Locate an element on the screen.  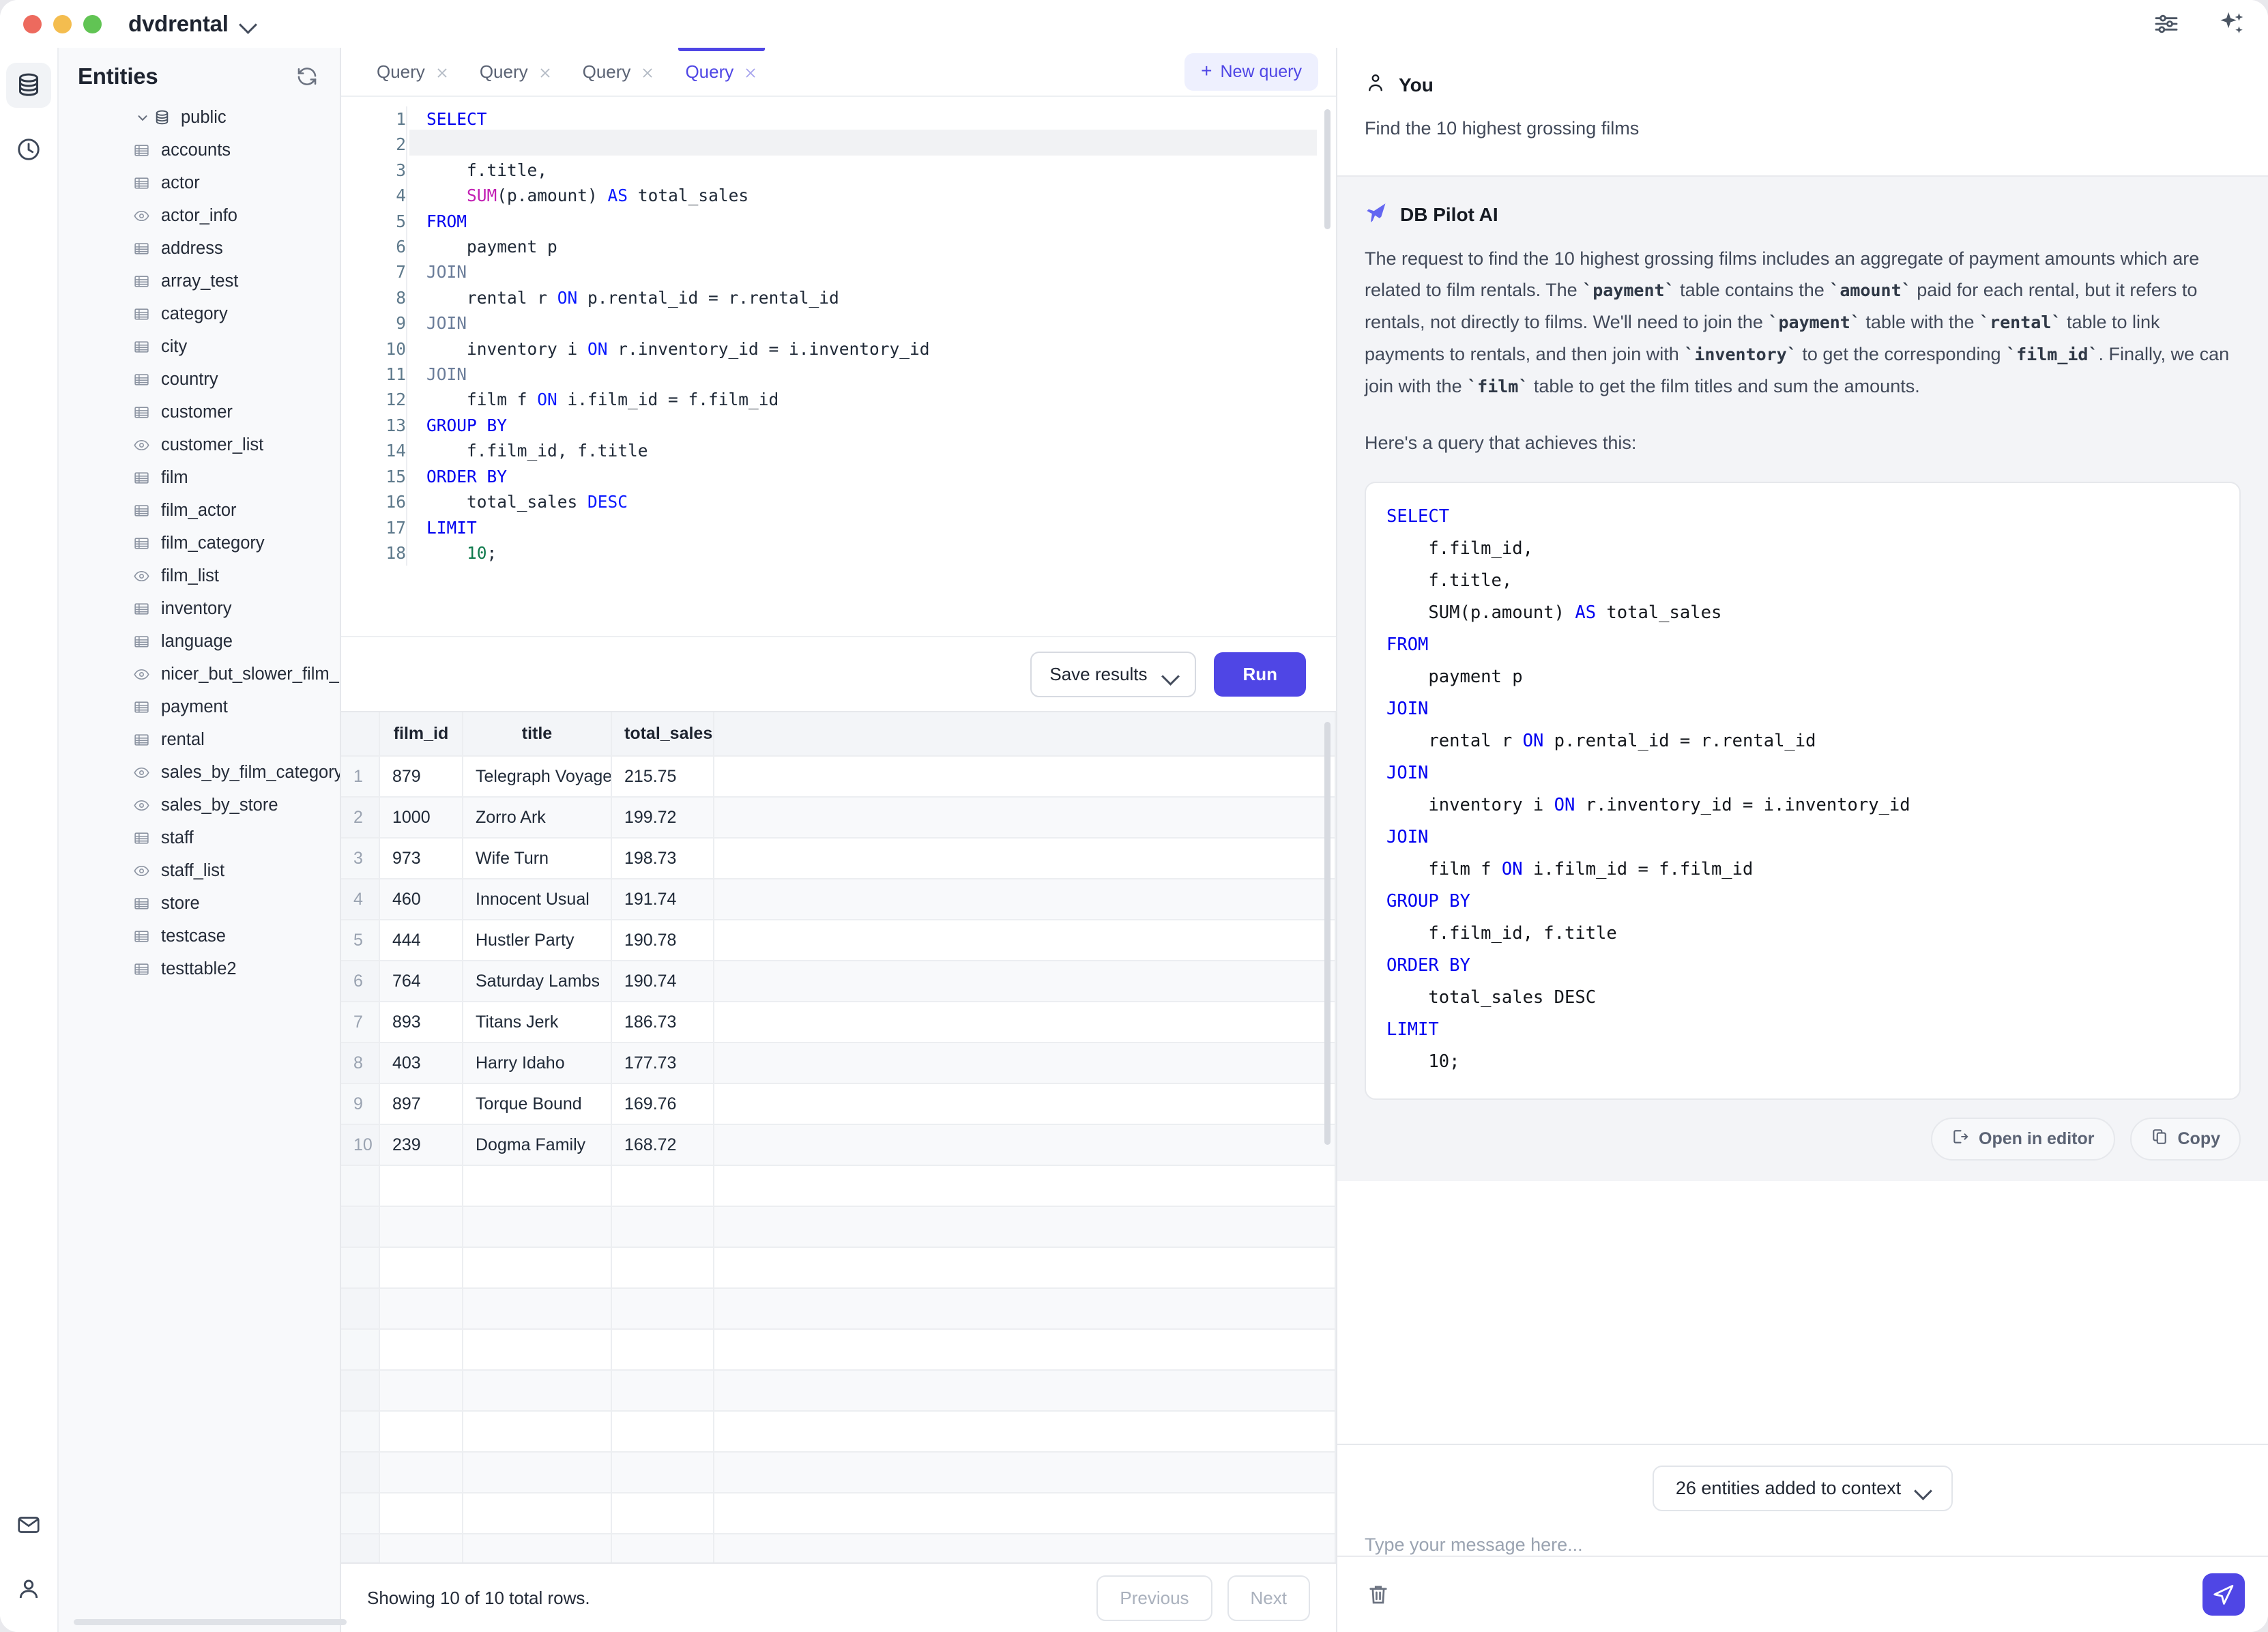
sidebar-item-country: country is located at coordinates (199, 379).